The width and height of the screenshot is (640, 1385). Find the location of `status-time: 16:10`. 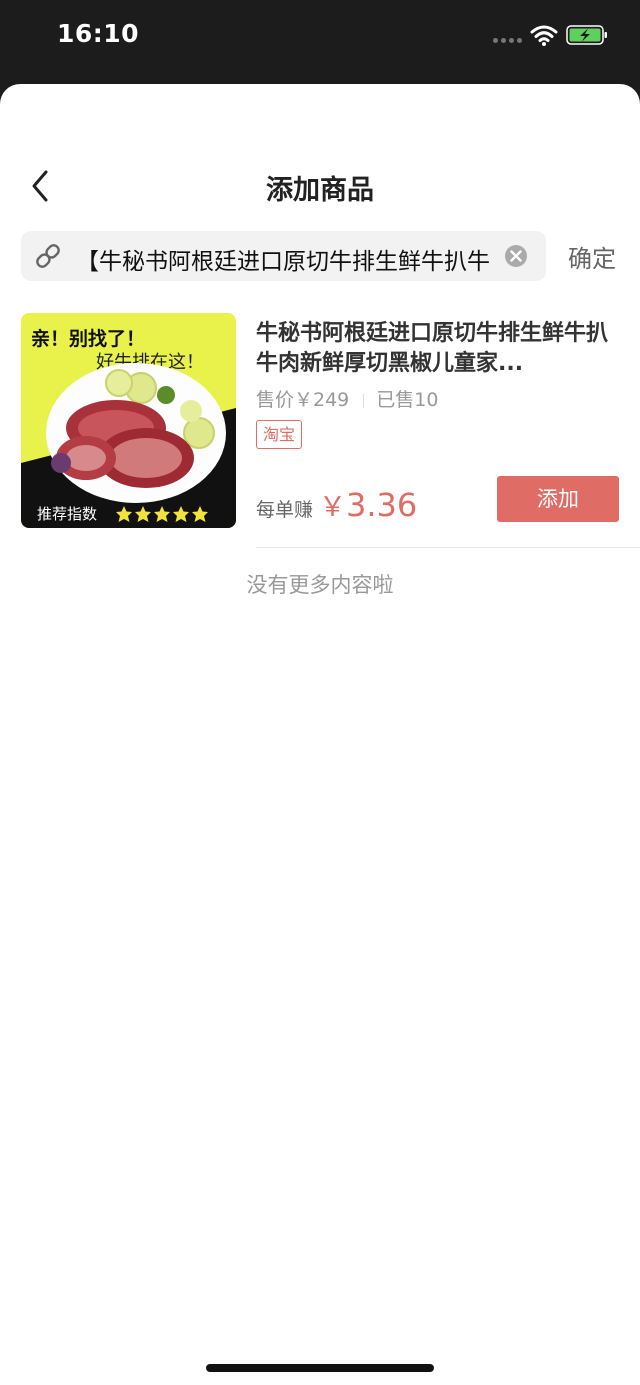

status-time: 16:10 is located at coordinates (98, 33).